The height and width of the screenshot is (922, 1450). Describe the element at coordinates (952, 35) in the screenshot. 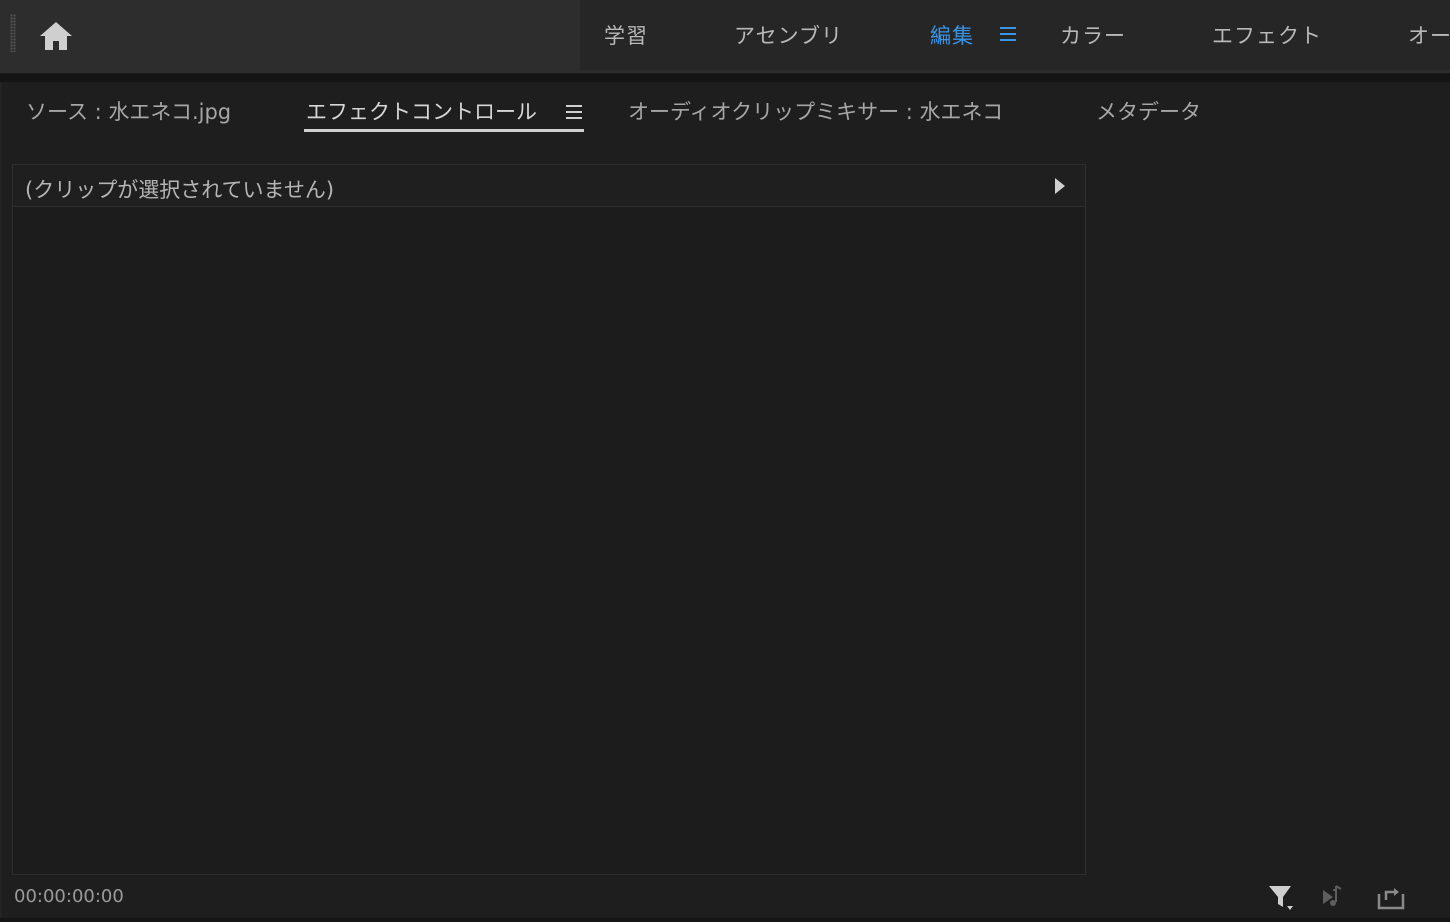

I see `tab-edit: 編集` at that location.